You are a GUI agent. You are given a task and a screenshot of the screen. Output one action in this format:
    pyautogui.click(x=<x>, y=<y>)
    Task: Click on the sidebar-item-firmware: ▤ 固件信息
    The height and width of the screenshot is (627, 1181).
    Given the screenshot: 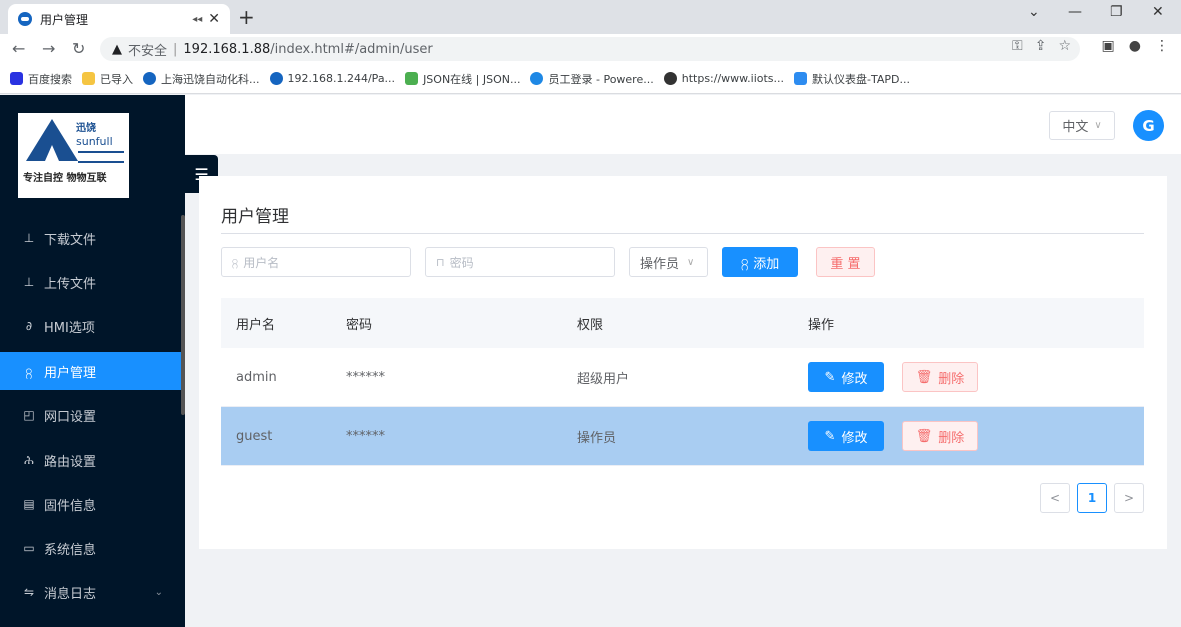 What is the action you would take?
    pyautogui.click(x=90, y=504)
    